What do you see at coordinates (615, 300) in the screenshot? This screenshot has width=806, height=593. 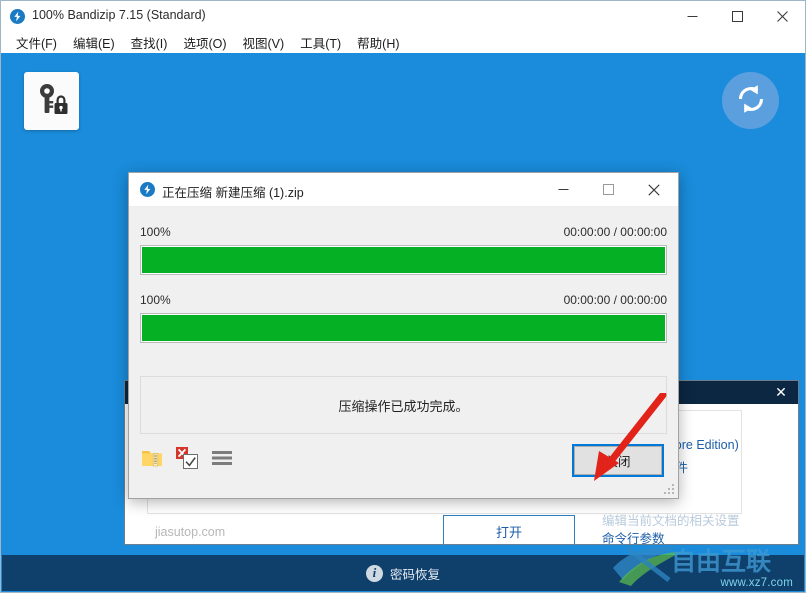 I see `current-file-progress-time: 00:00:00 / 00:00:00` at bounding box center [615, 300].